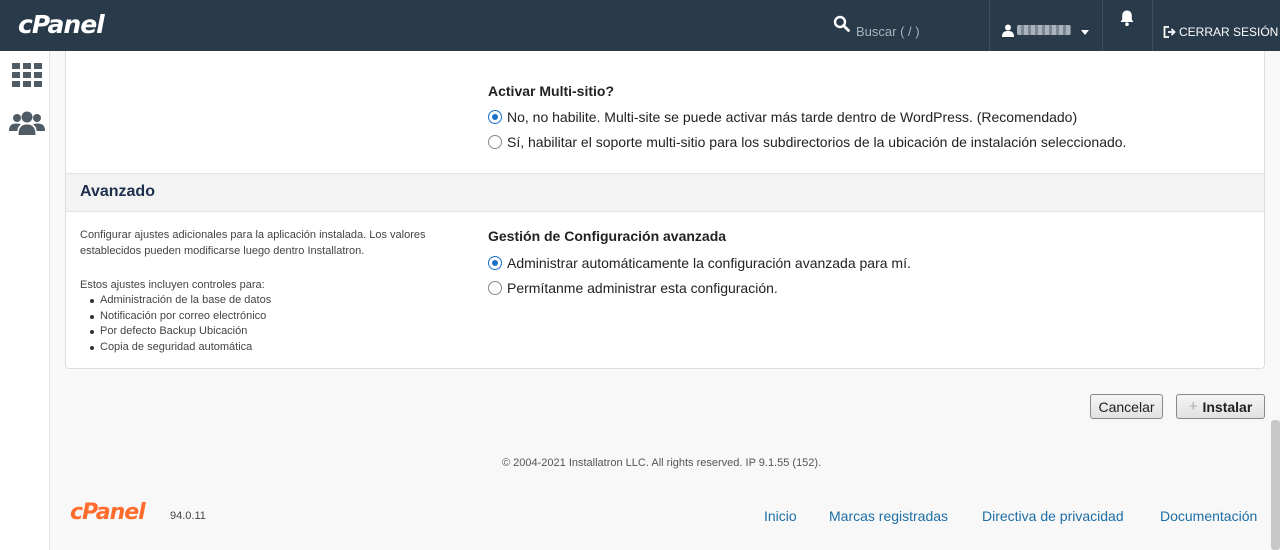 The width and height of the screenshot is (1280, 550). I want to click on advanced-config-label: Gestión de Configuración avanzada, so click(607, 236).